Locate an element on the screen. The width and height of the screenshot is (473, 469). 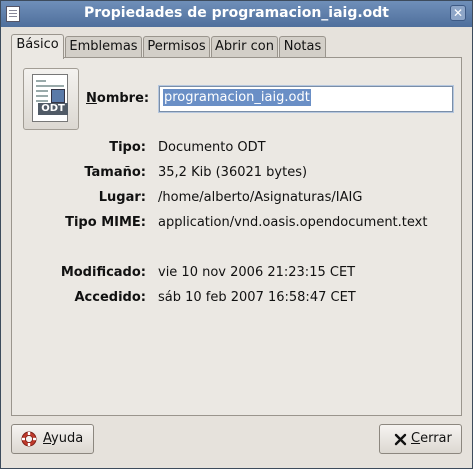
help-button: Ayuda is located at coordinates (52, 439).